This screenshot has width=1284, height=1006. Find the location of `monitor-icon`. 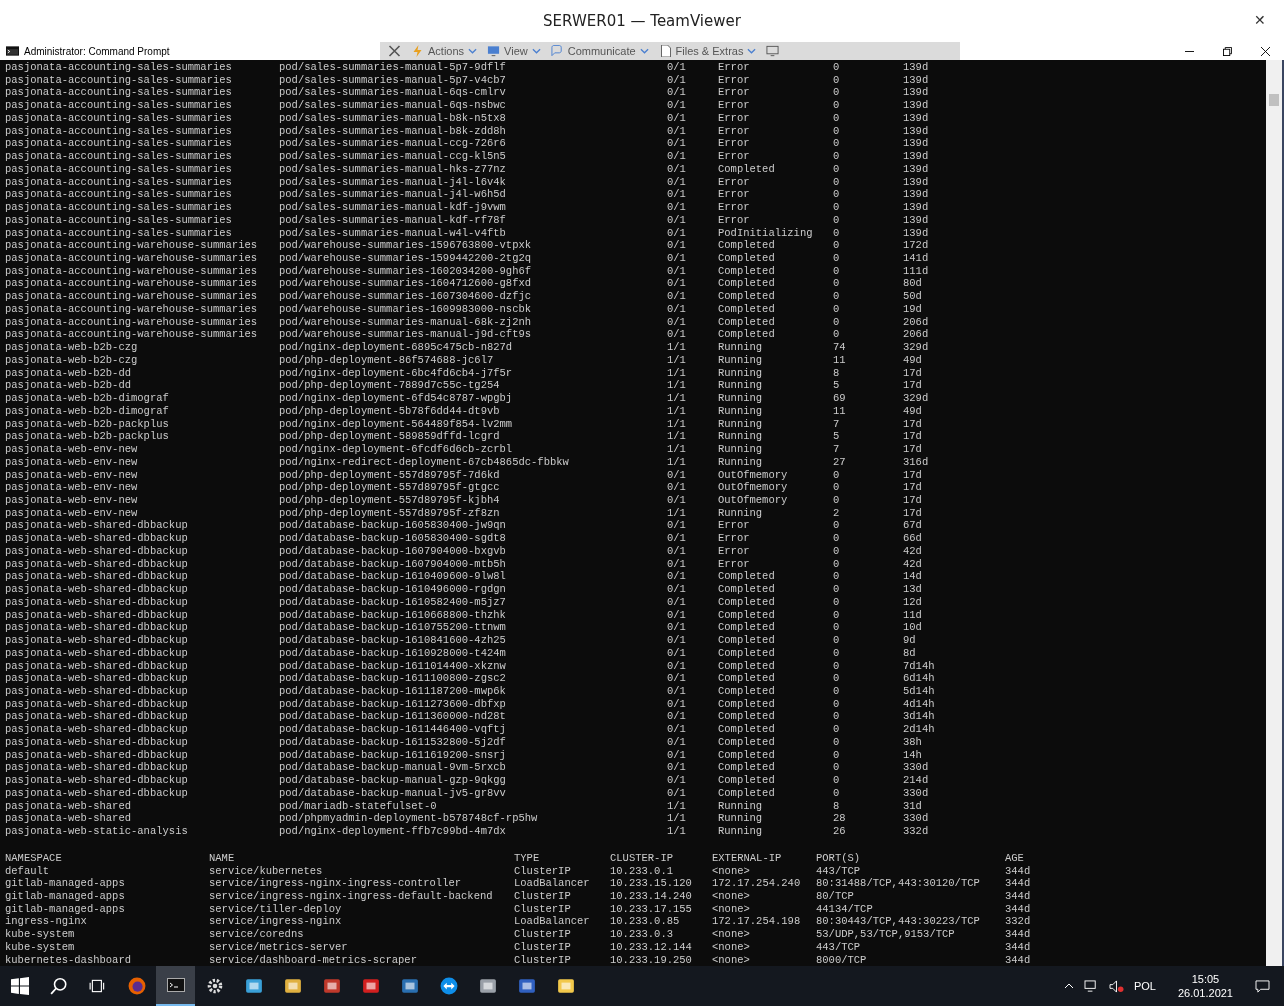

monitor-icon is located at coordinates (773, 51).